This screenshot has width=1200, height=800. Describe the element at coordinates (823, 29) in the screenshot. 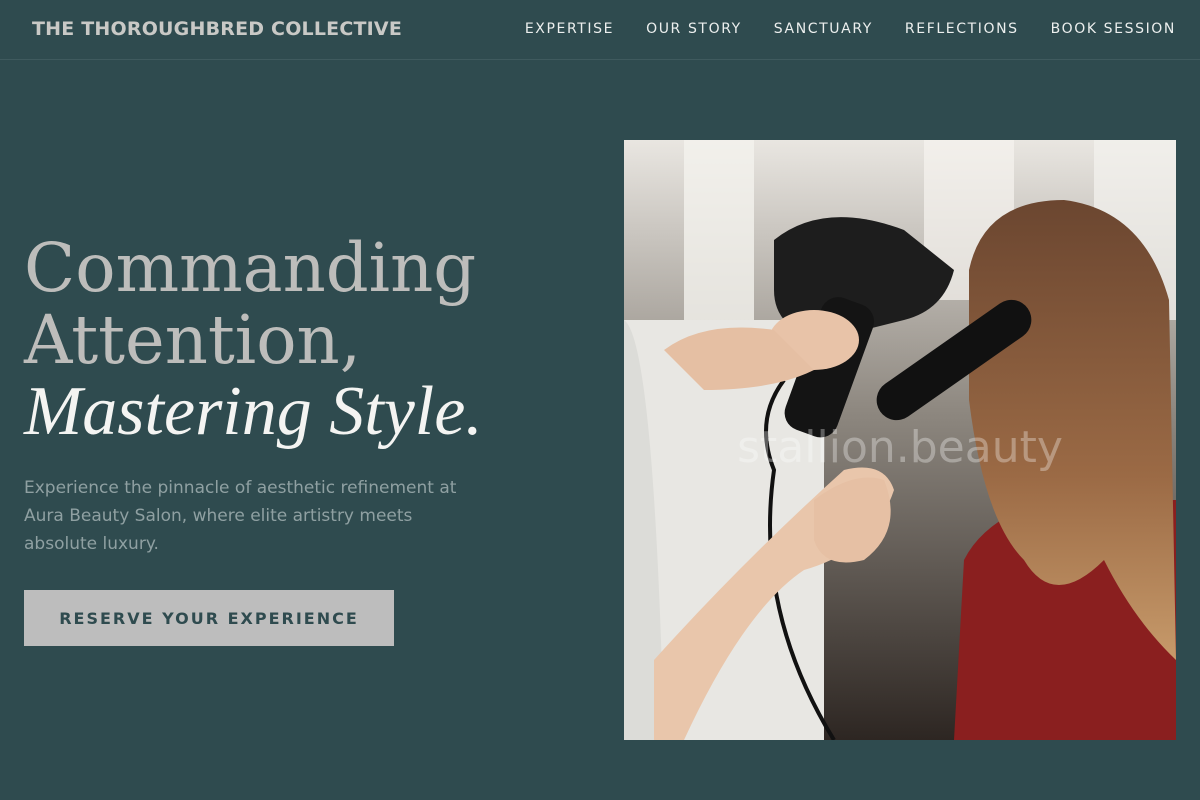

I see `nav-link-sanctuary: SANCTUARY` at that location.